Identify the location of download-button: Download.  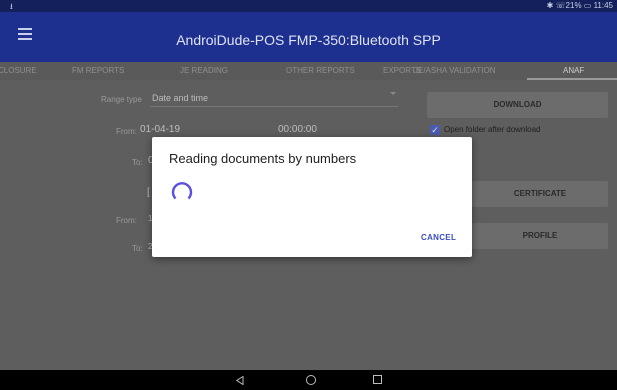
(517, 105).